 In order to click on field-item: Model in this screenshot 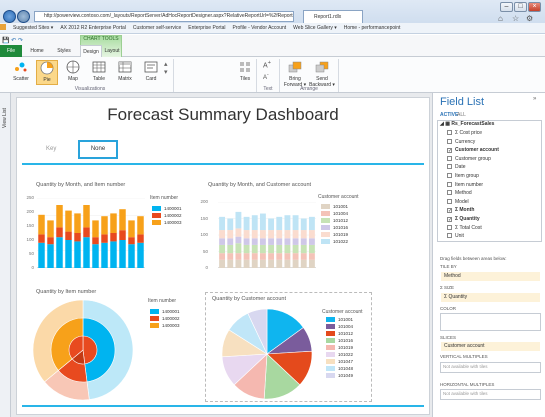, I will do `click(458, 202)`.